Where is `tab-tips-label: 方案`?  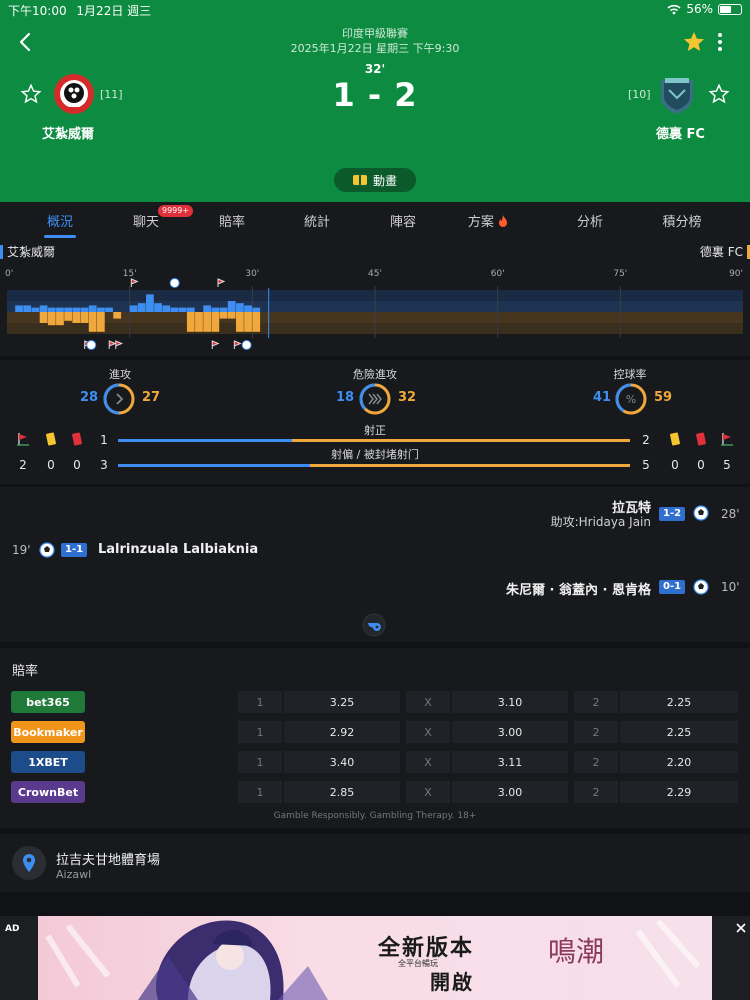
tab-tips-label: 方案 is located at coordinates (480, 222).